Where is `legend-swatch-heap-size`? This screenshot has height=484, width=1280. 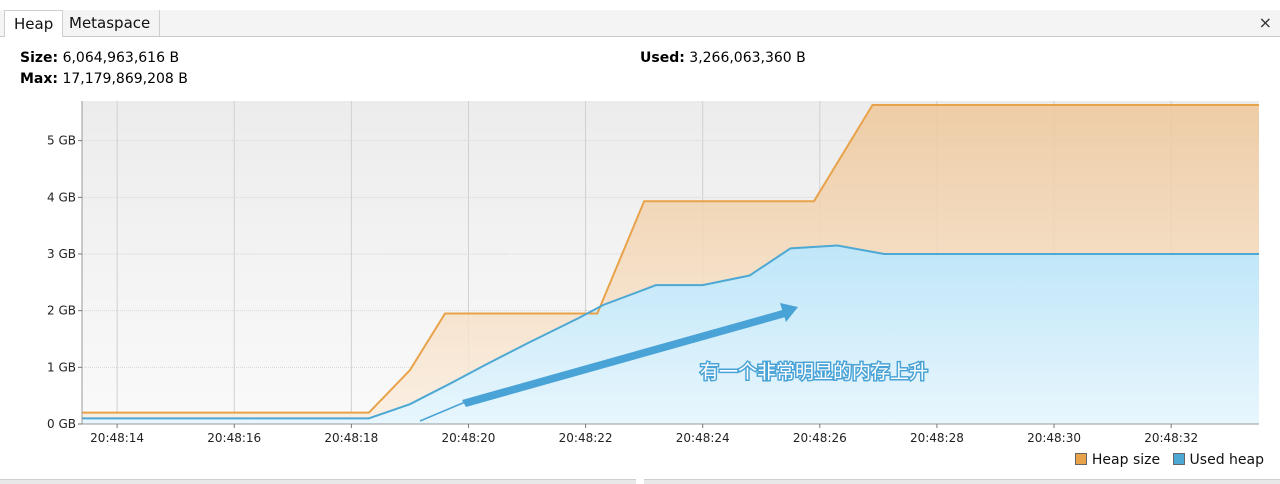
legend-swatch-heap-size is located at coordinates (1080, 459).